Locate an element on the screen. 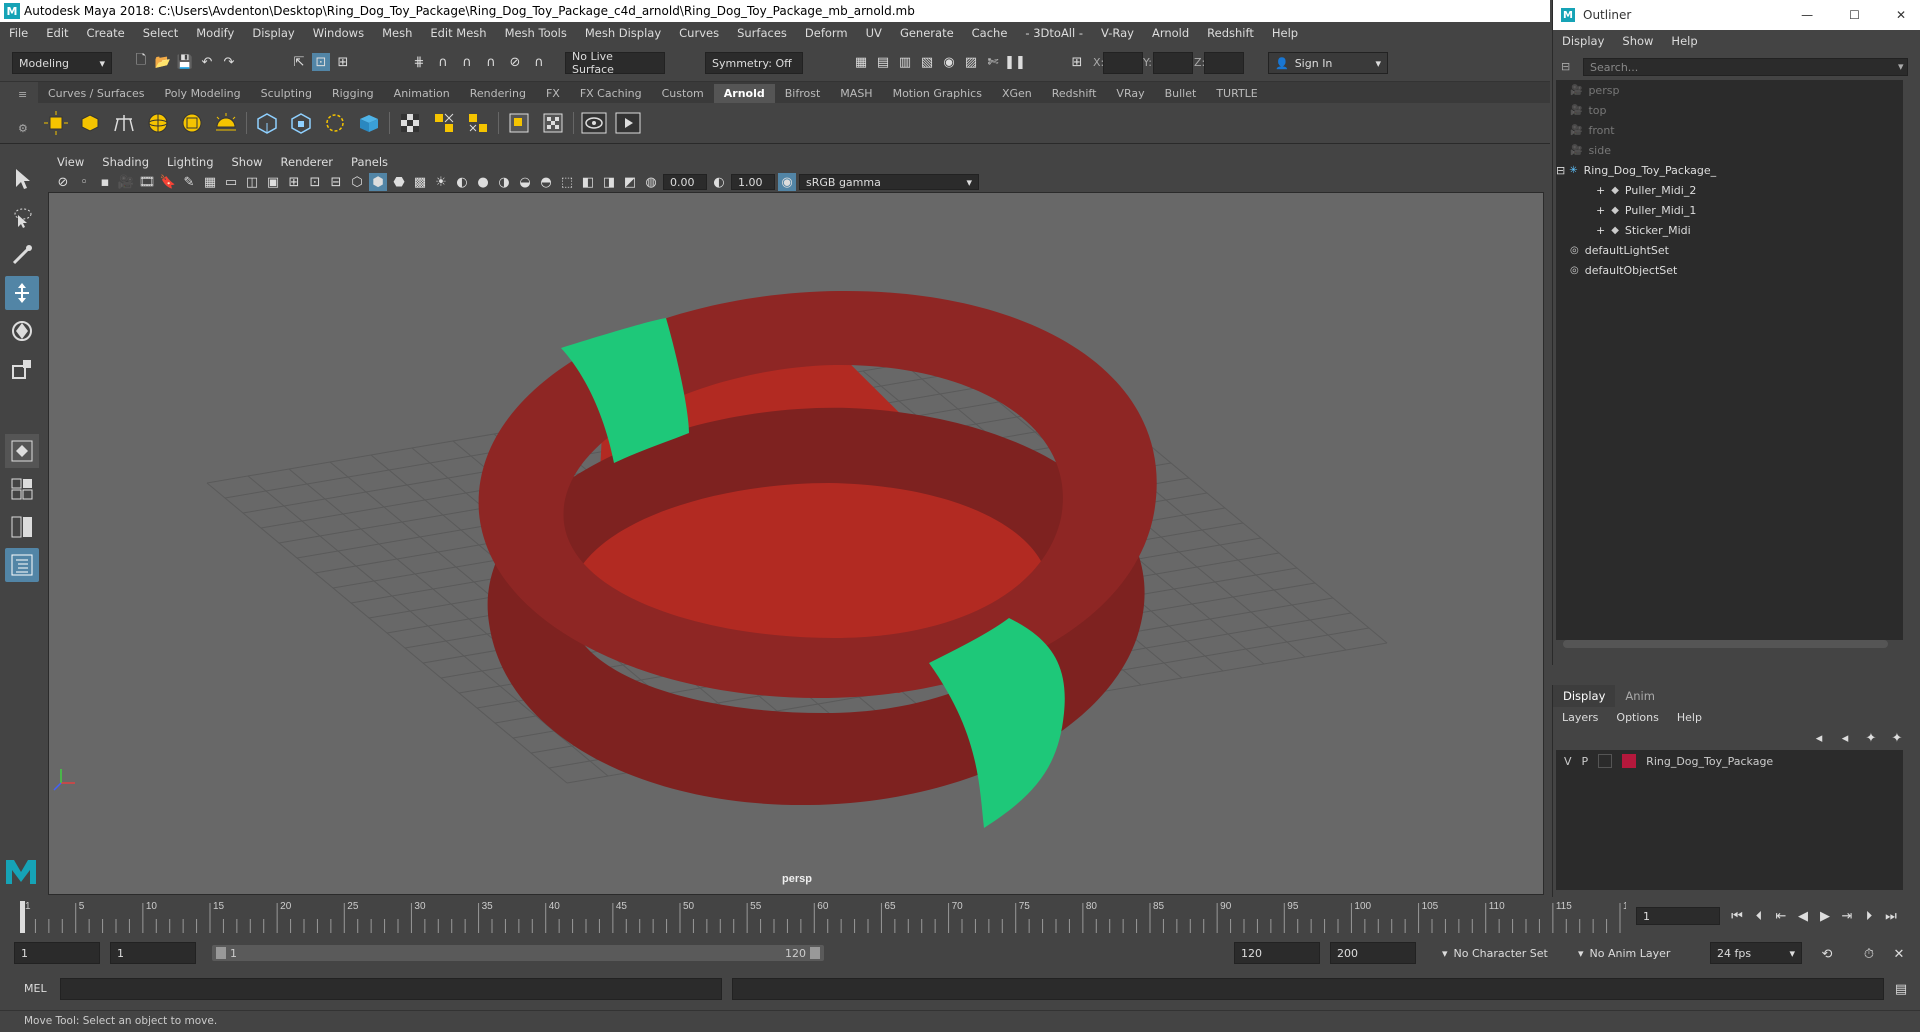  outliner-item: 🎥 persp is located at coordinates (1729, 90).